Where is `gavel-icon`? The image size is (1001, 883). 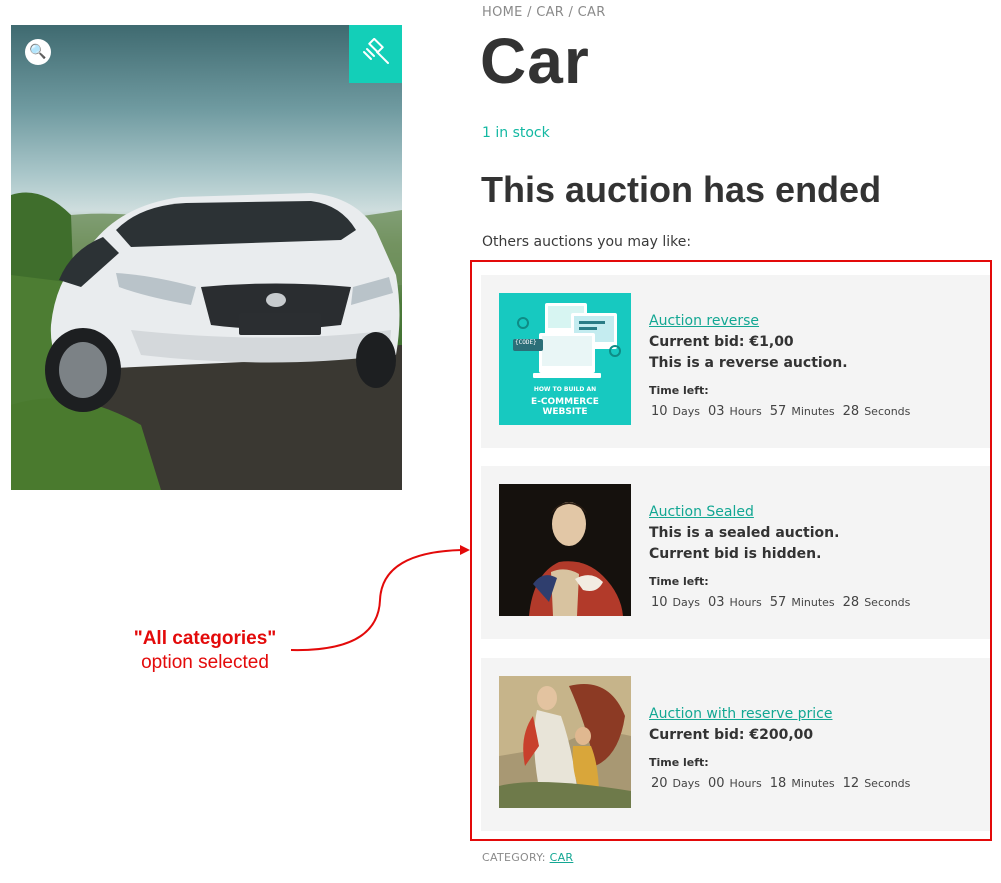 gavel-icon is located at coordinates (375, 51).